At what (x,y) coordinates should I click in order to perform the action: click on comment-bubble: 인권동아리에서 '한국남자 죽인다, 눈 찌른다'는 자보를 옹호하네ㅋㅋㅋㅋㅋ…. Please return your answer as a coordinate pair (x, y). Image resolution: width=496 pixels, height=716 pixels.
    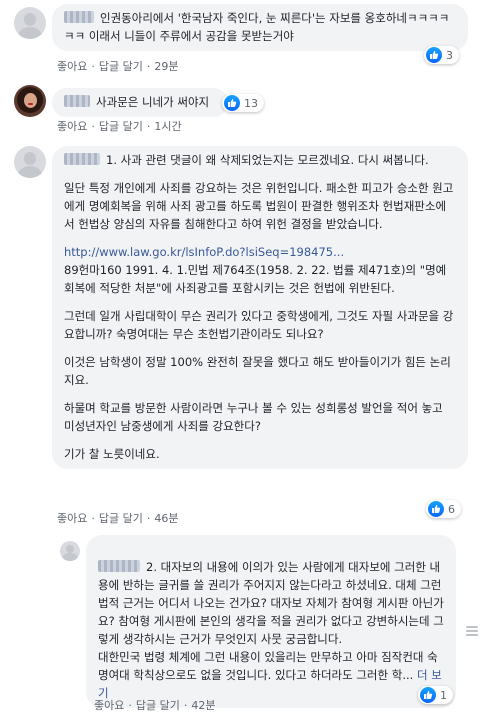
    Looking at the image, I should click on (260, 27).